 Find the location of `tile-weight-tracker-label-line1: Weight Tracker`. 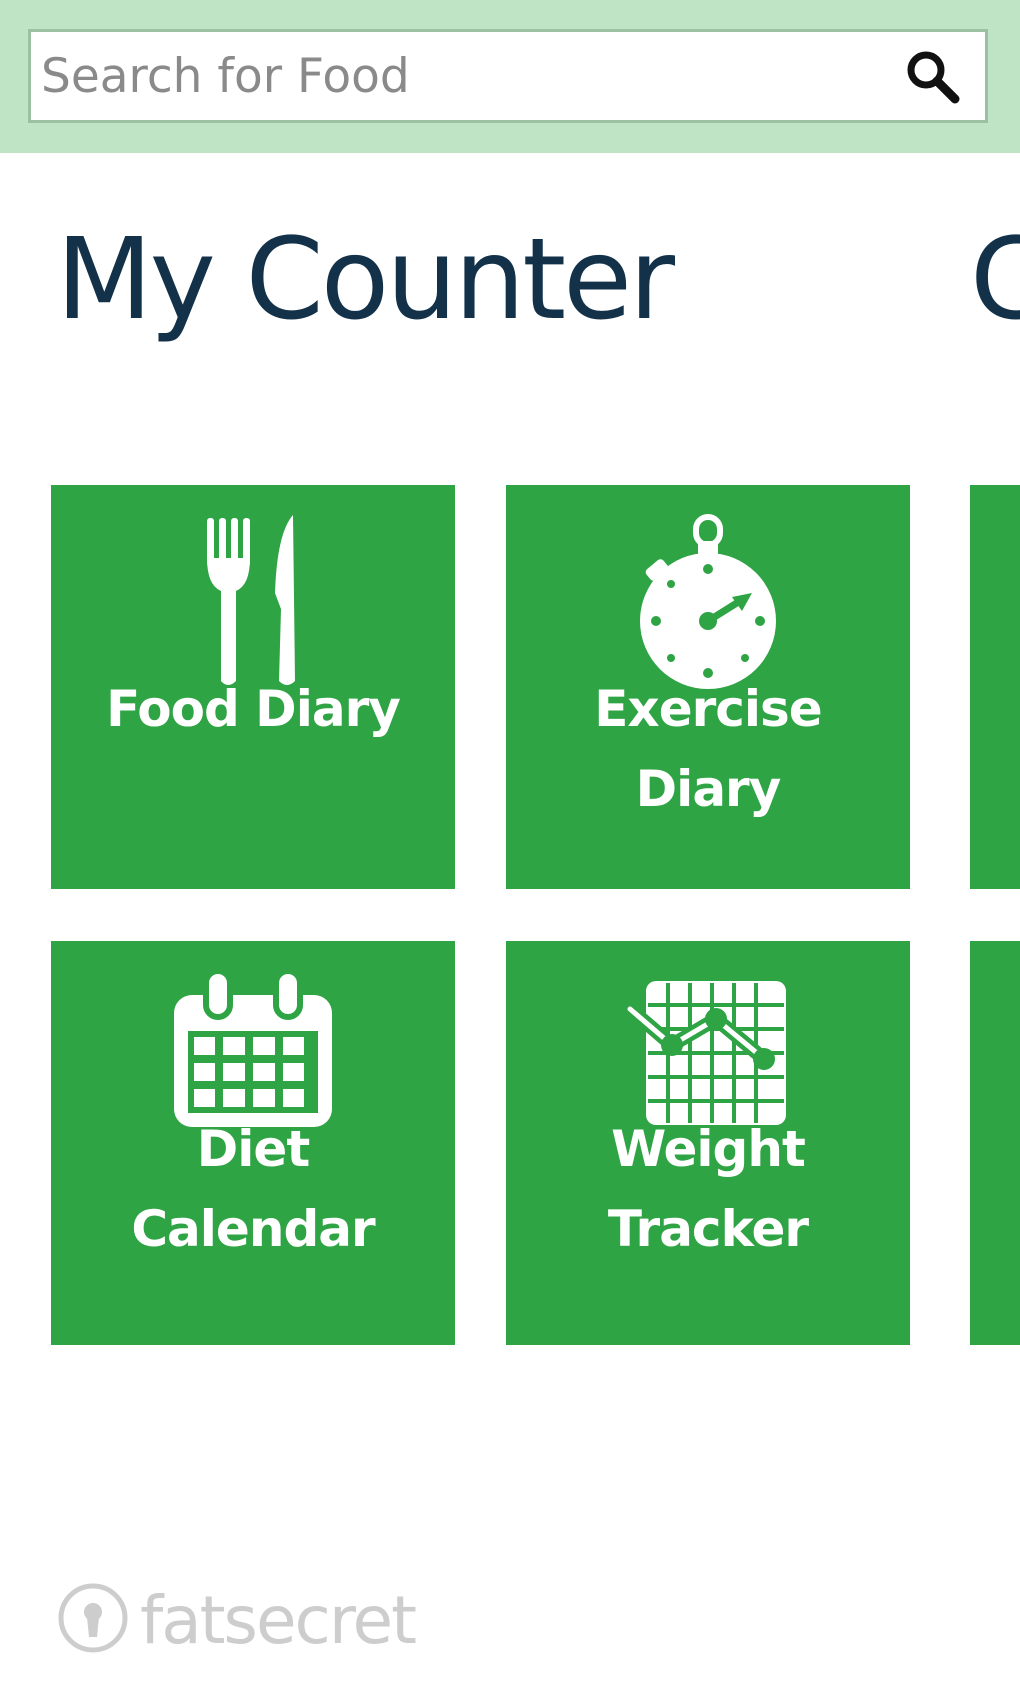

tile-weight-tracker-label-line1: Weight Tracker is located at coordinates (708, 1189).